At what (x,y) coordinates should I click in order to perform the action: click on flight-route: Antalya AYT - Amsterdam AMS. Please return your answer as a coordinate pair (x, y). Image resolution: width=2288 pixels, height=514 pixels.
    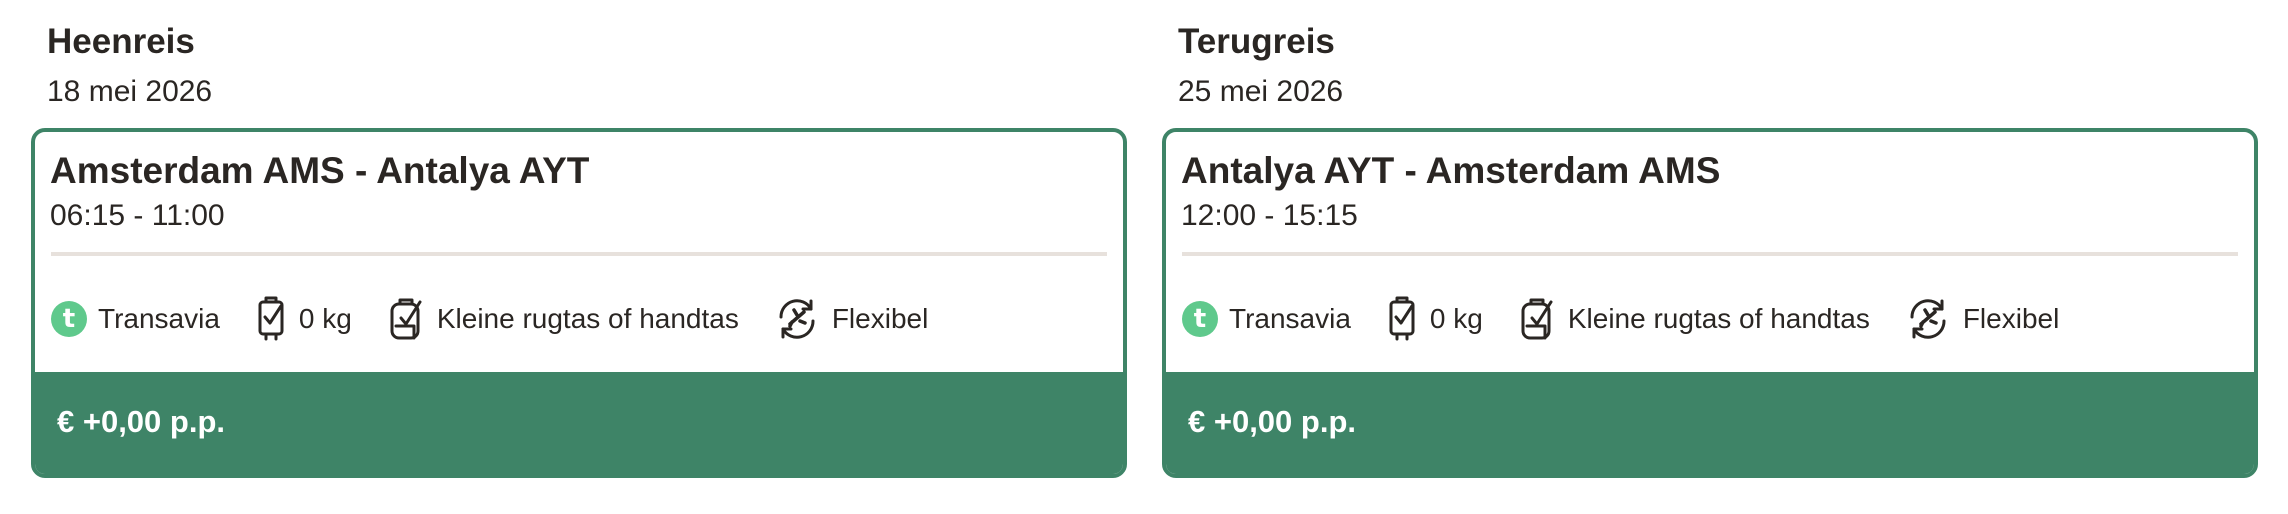
    Looking at the image, I should click on (1451, 170).